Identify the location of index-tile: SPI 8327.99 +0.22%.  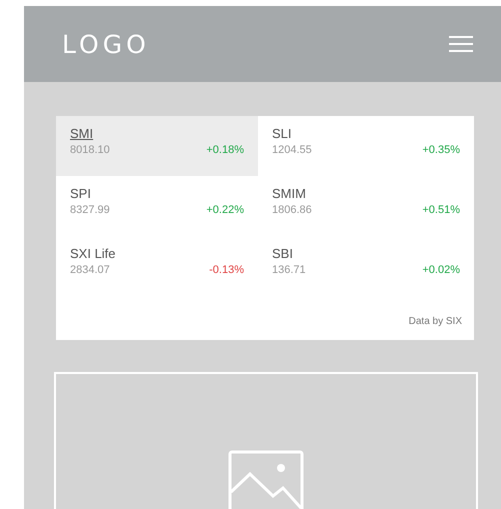
(157, 206).